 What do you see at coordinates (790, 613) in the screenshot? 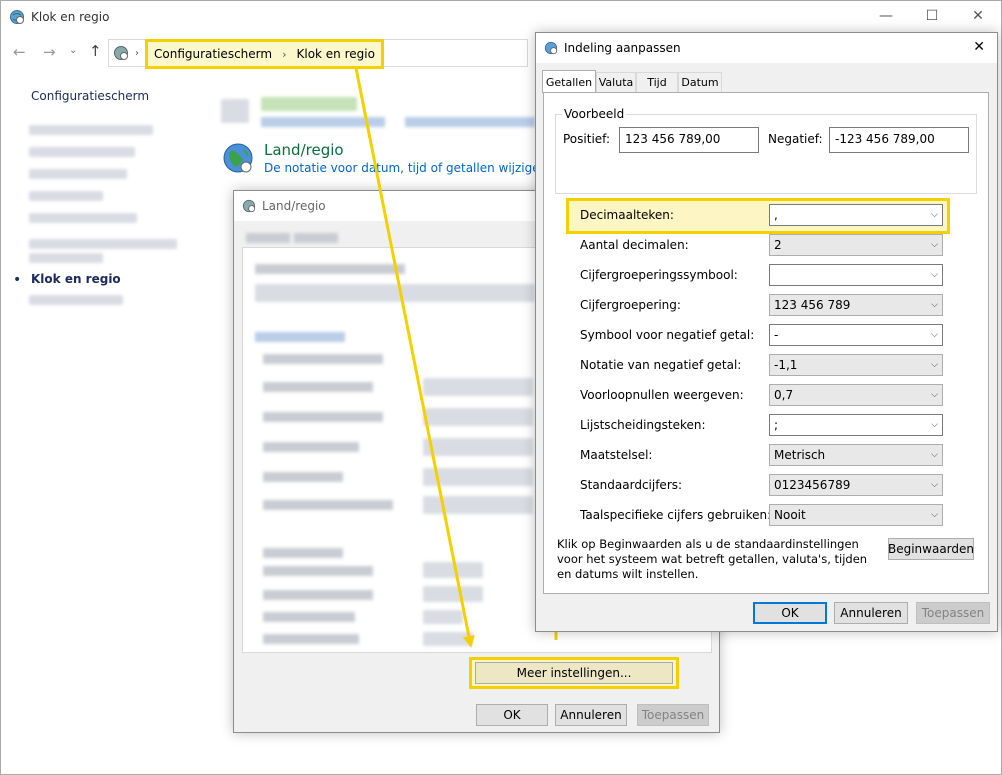
I see `format-ok-button: OK` at bounding box center [790, 613].